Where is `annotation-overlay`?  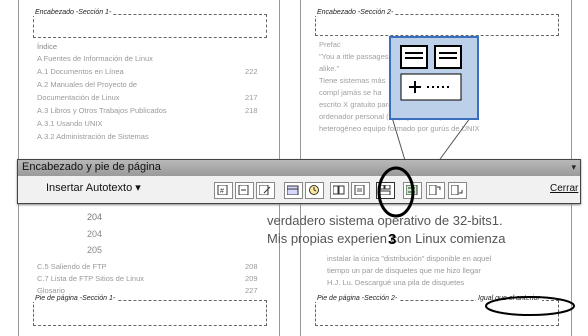
annotation-overlay is located at coordinates (396, 192).